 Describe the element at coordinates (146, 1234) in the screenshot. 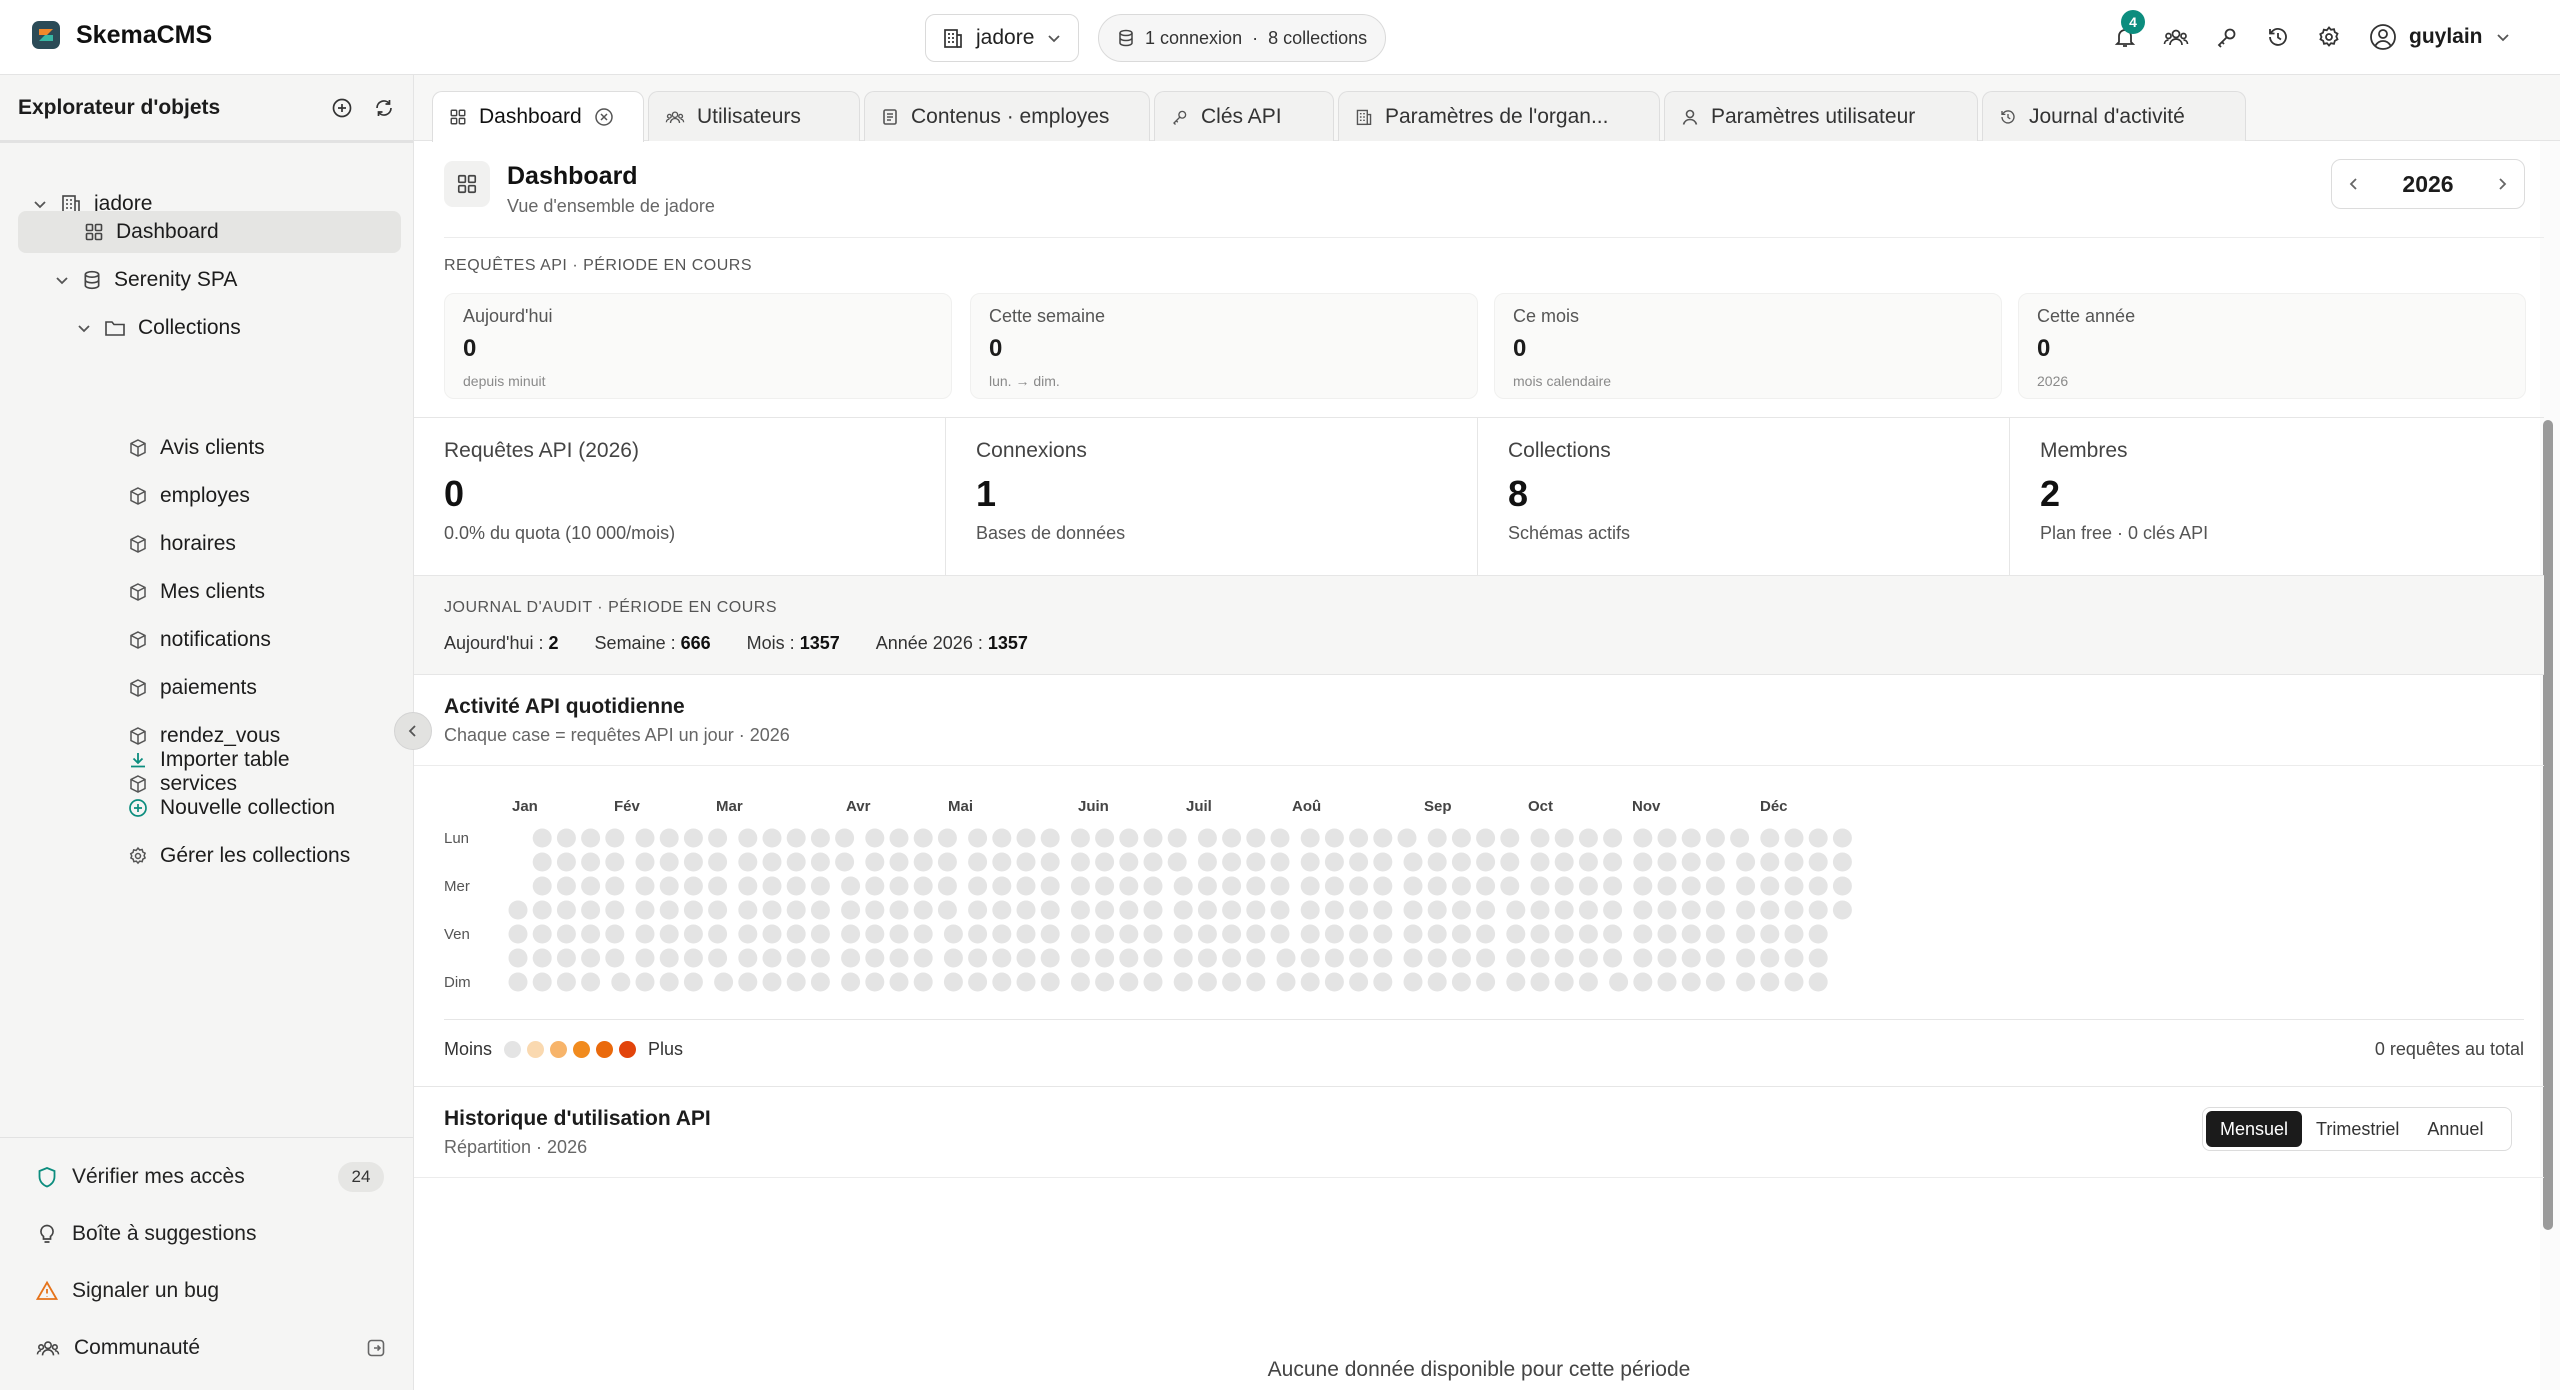

I see `suggestion-box-link: Boîte à suggestions` at that location.